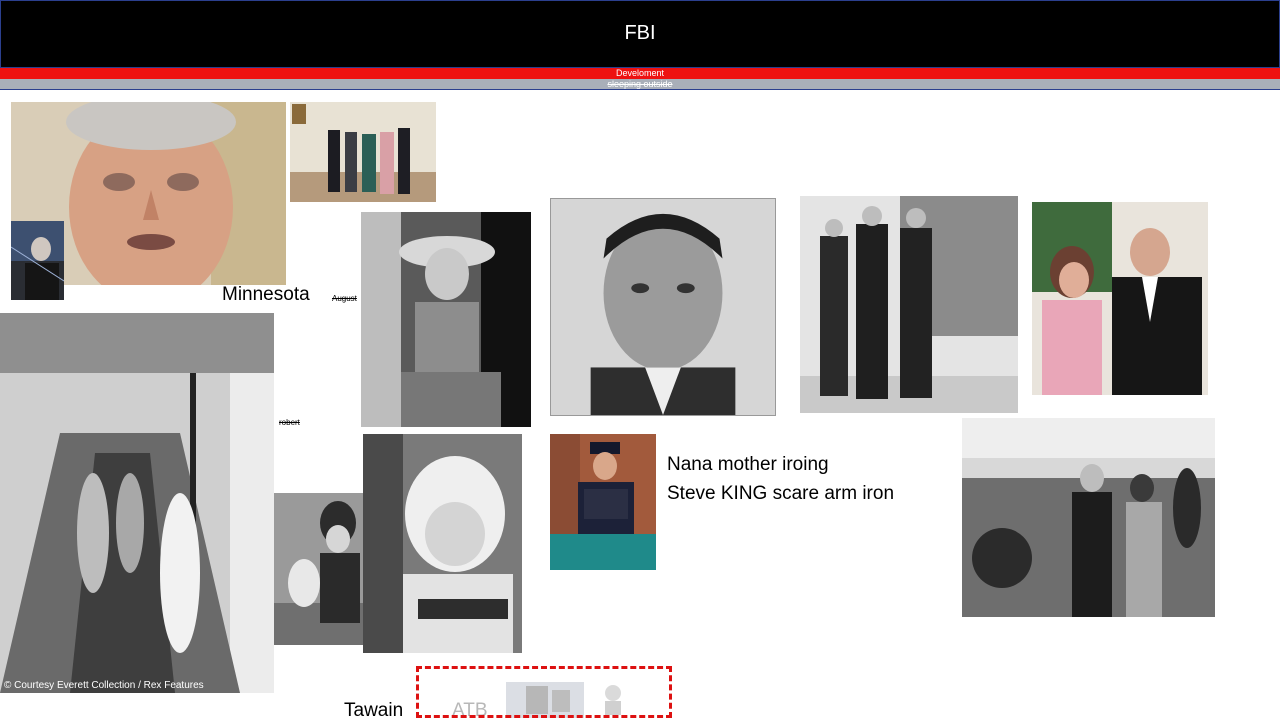  Describe the element at coordinates (1120, 298) in the screenshot. I see `couple-color-photo` at that location.